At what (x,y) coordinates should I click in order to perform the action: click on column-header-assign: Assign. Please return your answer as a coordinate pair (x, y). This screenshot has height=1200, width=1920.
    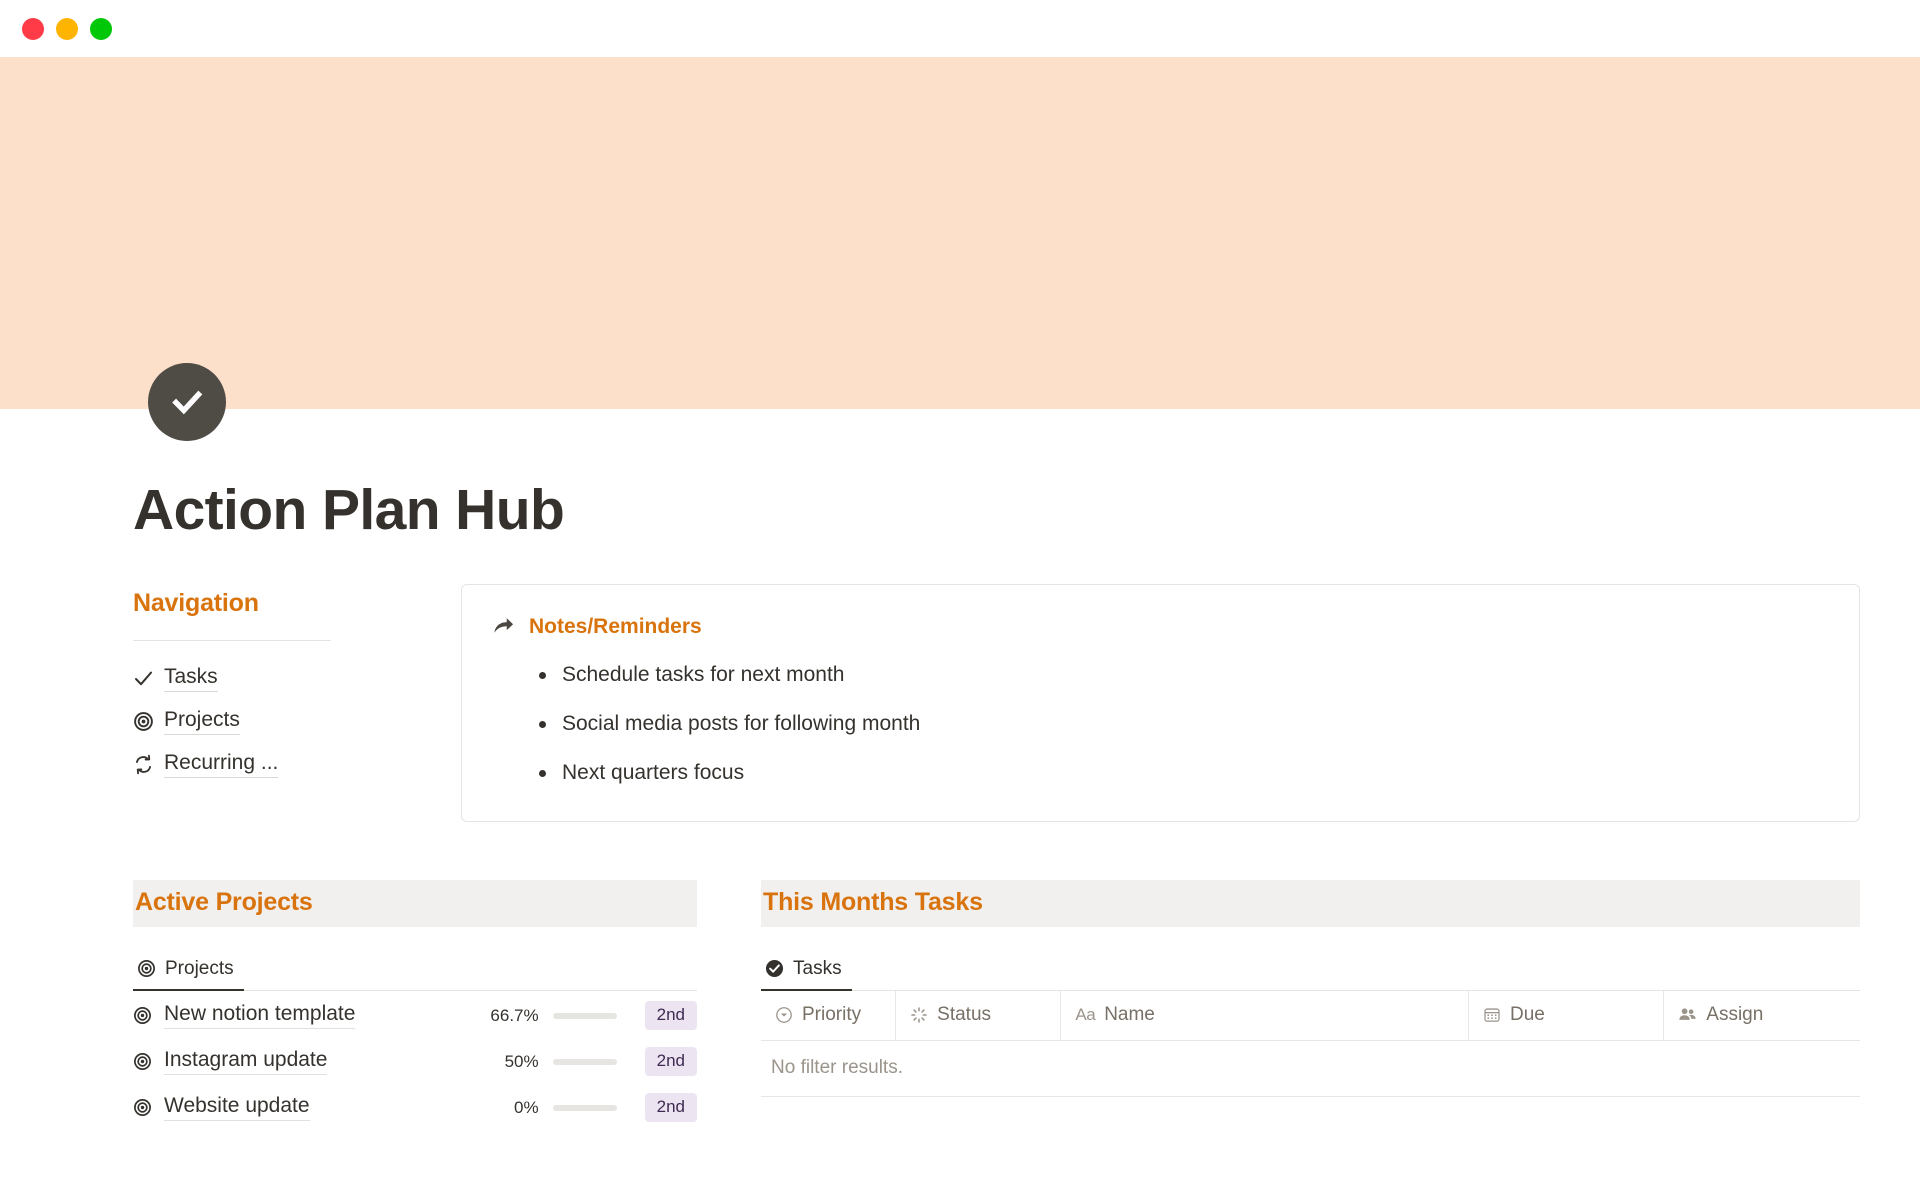
    Looking at the image, I should click on (1761, 1016).